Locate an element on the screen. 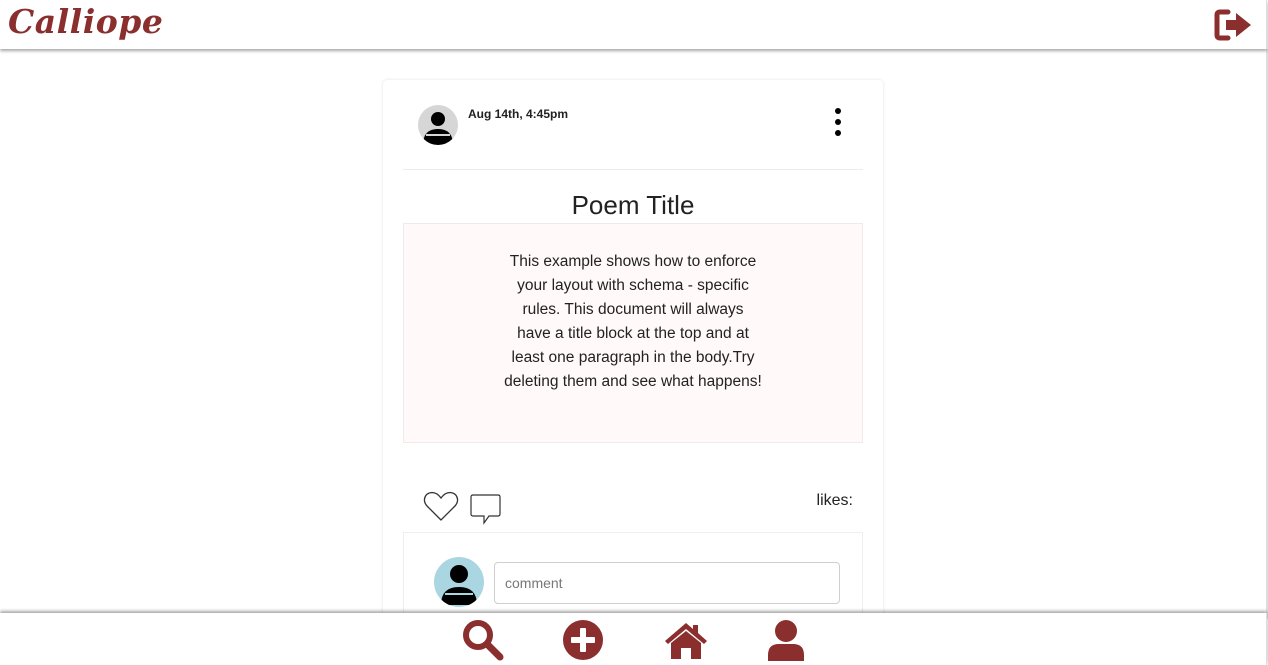 The width and height of the screenshot is (1268, 665). speech-bubble-icon is located at coordinates (486, 509).